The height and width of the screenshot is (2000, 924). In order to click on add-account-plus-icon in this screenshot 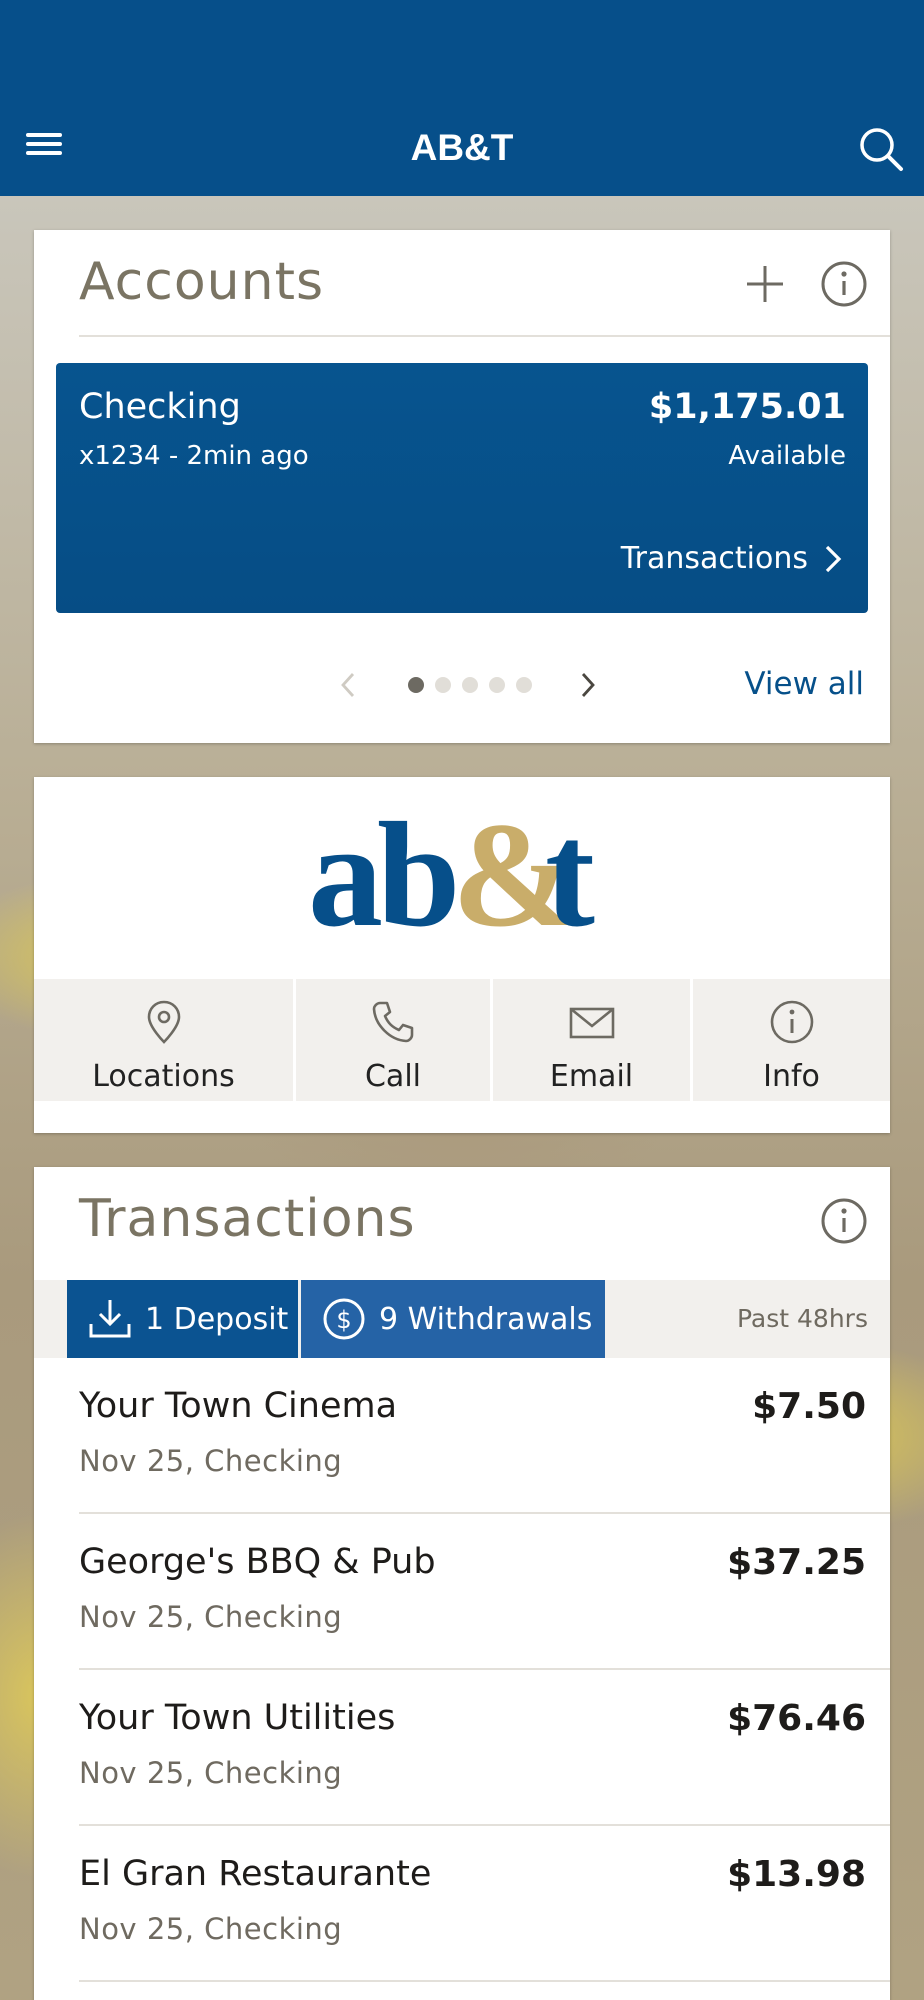, I will do `click(765, 284)`.